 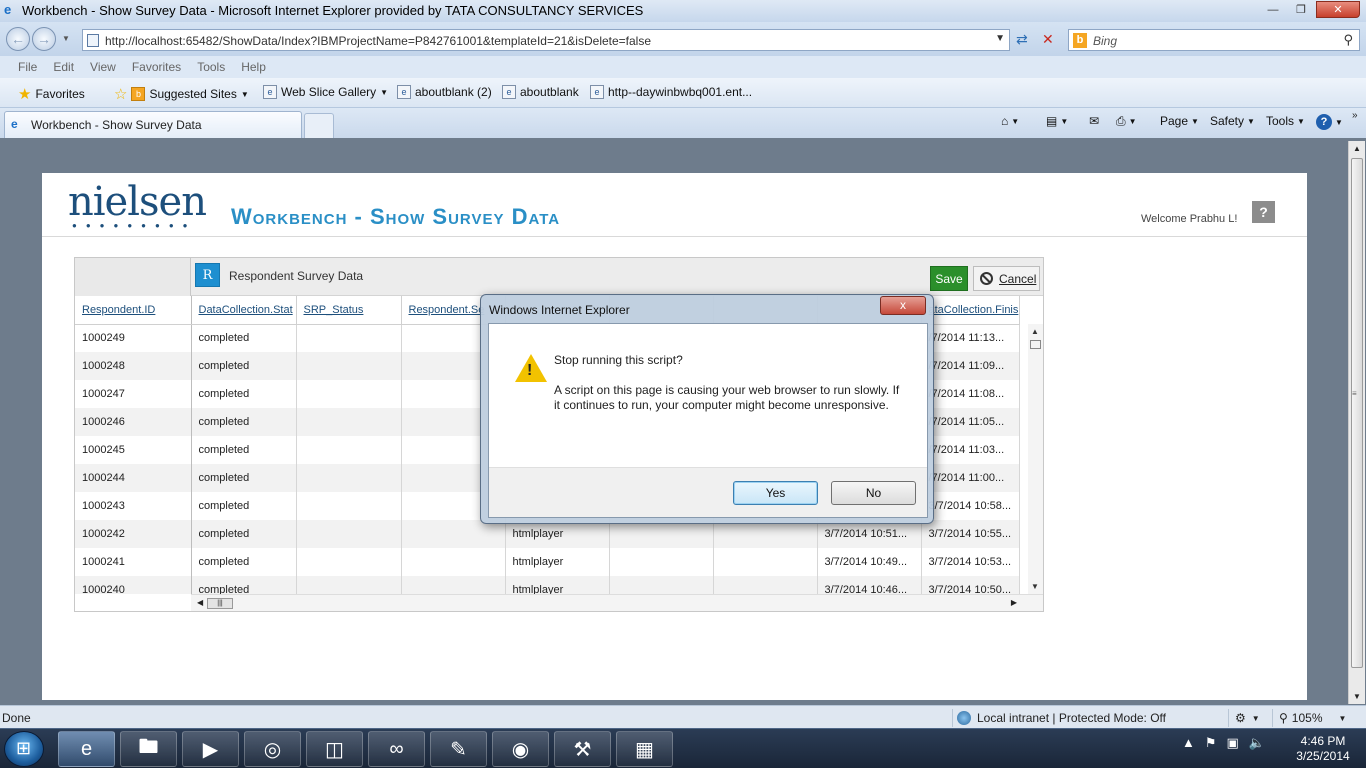 I want to click on fav-item-aboutblank: e aboutblank, so click(x=540, y=92).